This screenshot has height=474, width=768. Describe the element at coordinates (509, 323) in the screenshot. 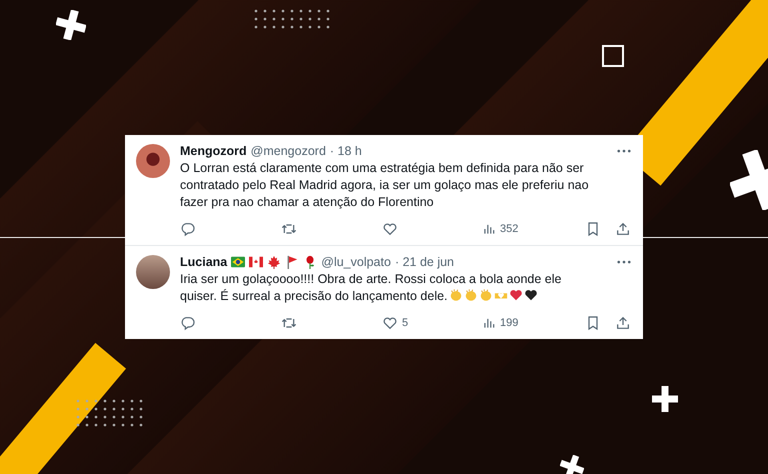

I see `view-count: 199` at that location.